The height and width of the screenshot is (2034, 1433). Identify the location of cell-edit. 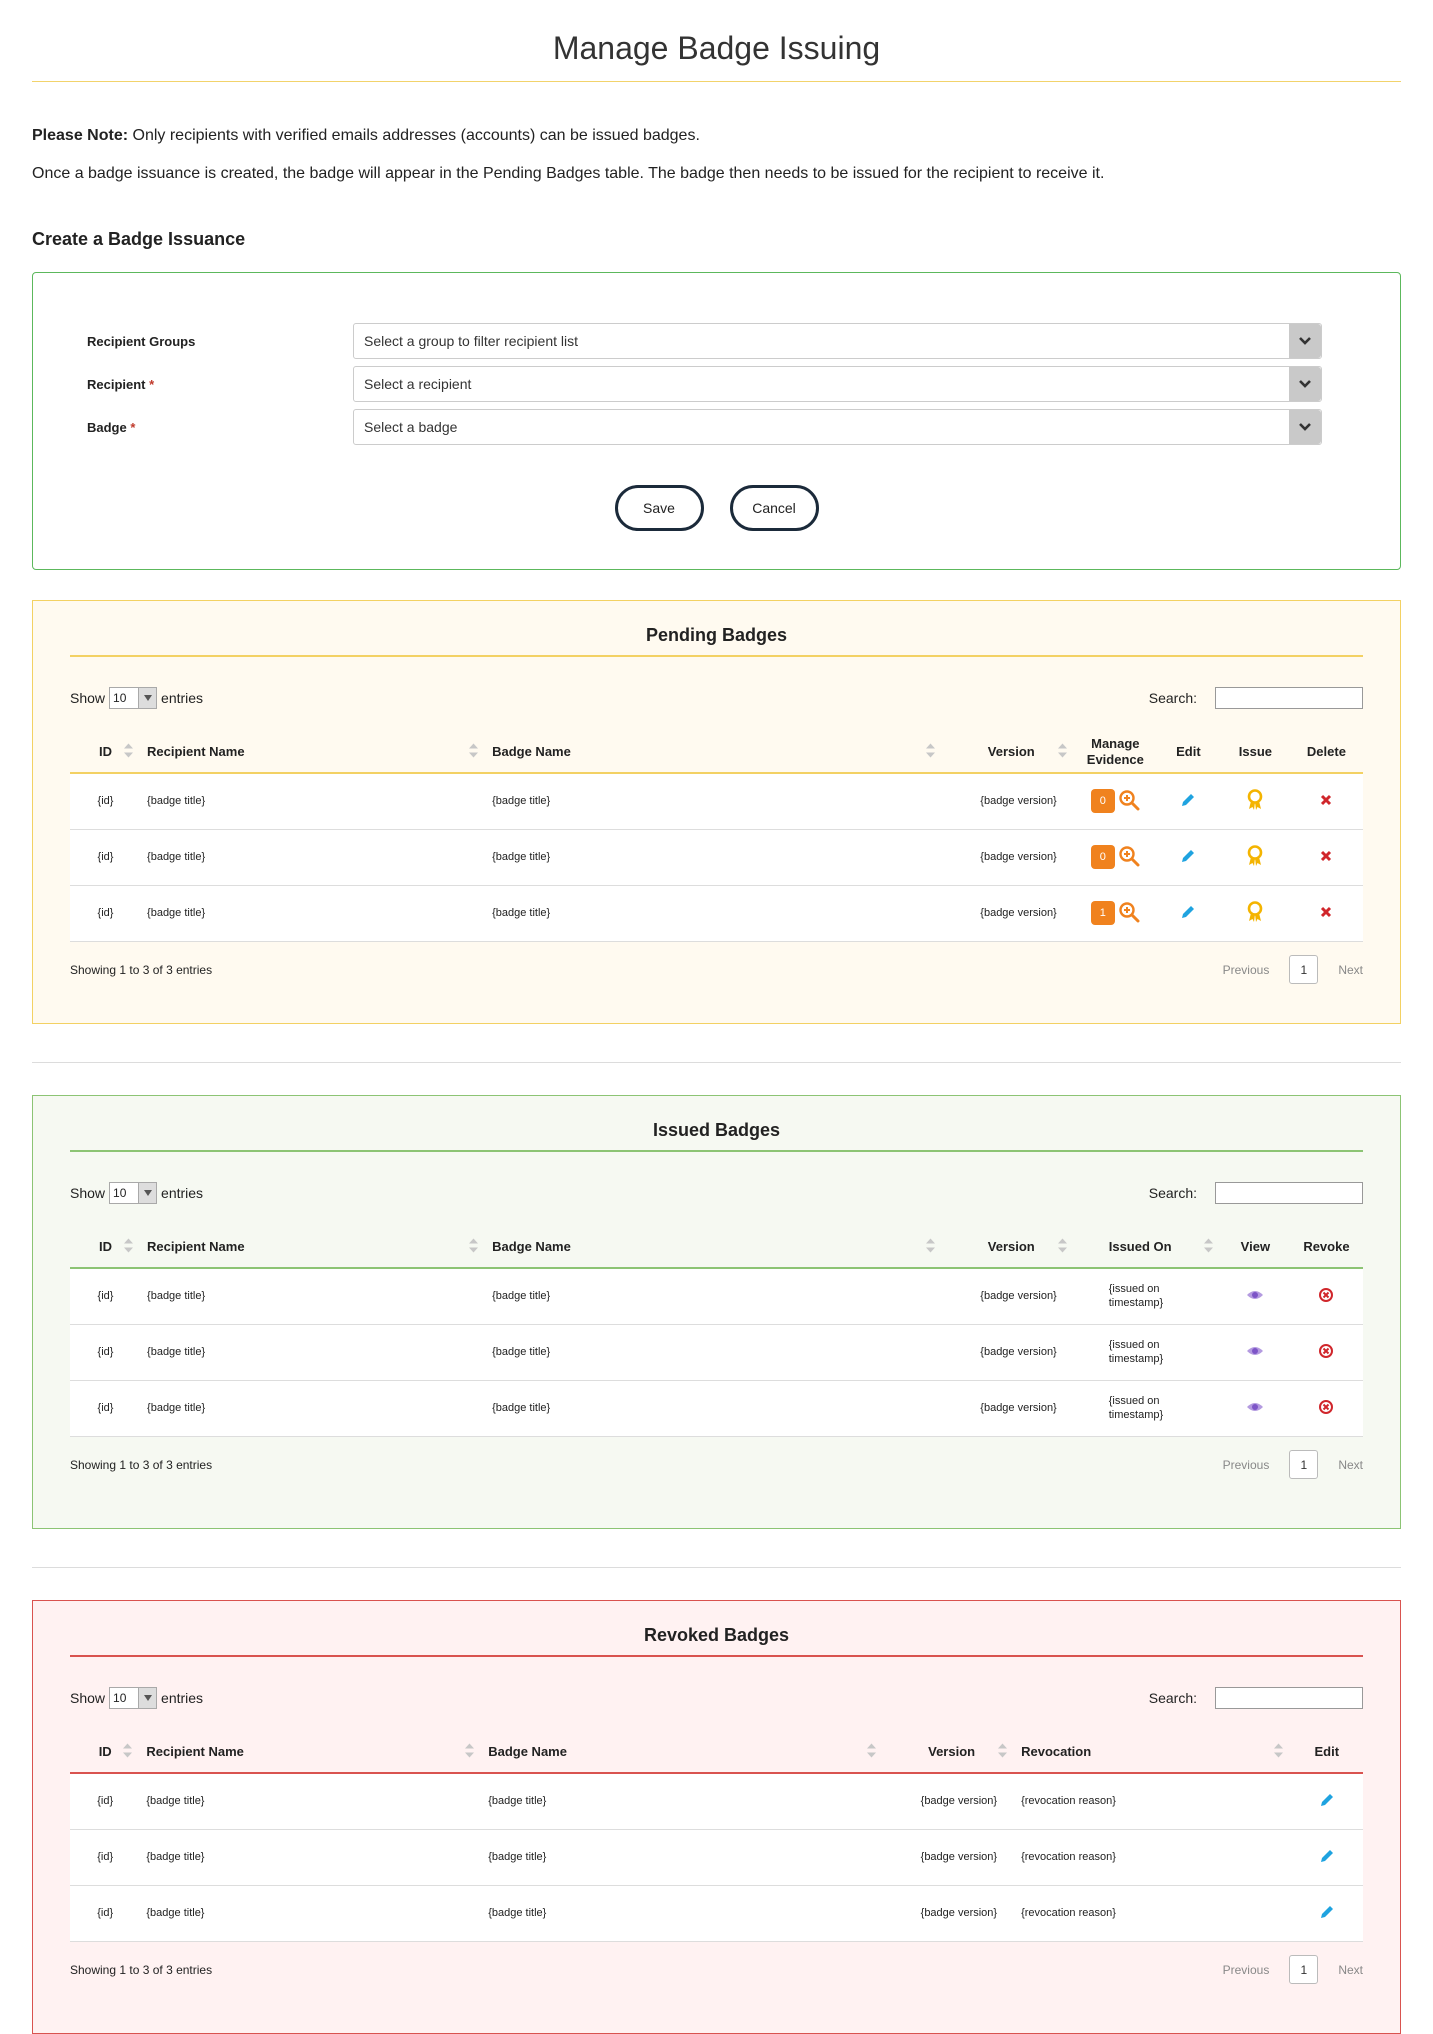
(1188, 801).